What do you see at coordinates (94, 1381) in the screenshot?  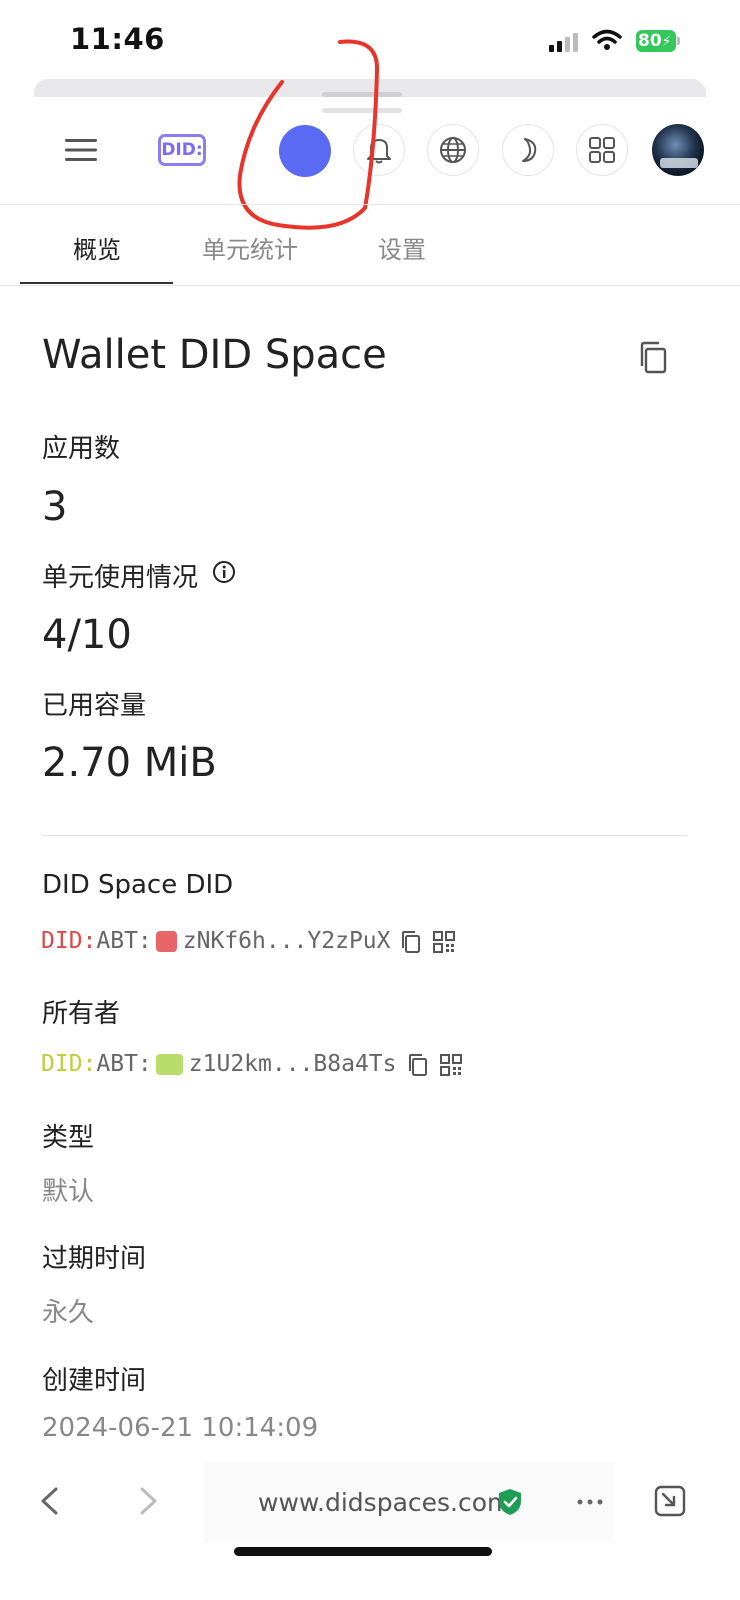 I see `created-label: 创建时间` at bounding box center [94, 1381].